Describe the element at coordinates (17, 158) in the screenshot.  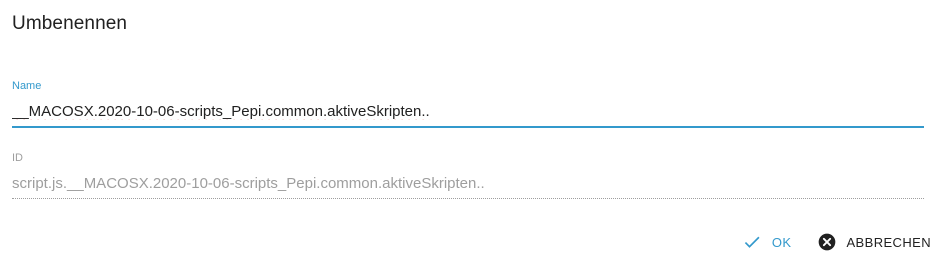
I see `id-label: ID` at that location.